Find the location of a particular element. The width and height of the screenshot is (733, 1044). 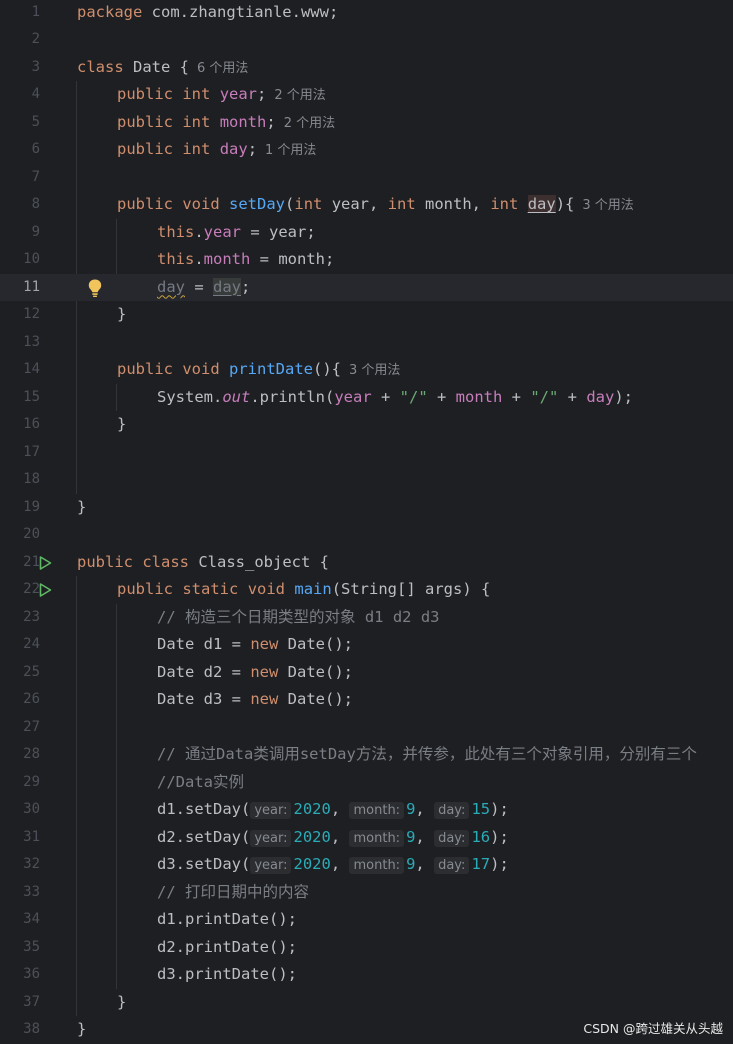

code-text: d3.printDate(); is located at coordinates (187, 975).